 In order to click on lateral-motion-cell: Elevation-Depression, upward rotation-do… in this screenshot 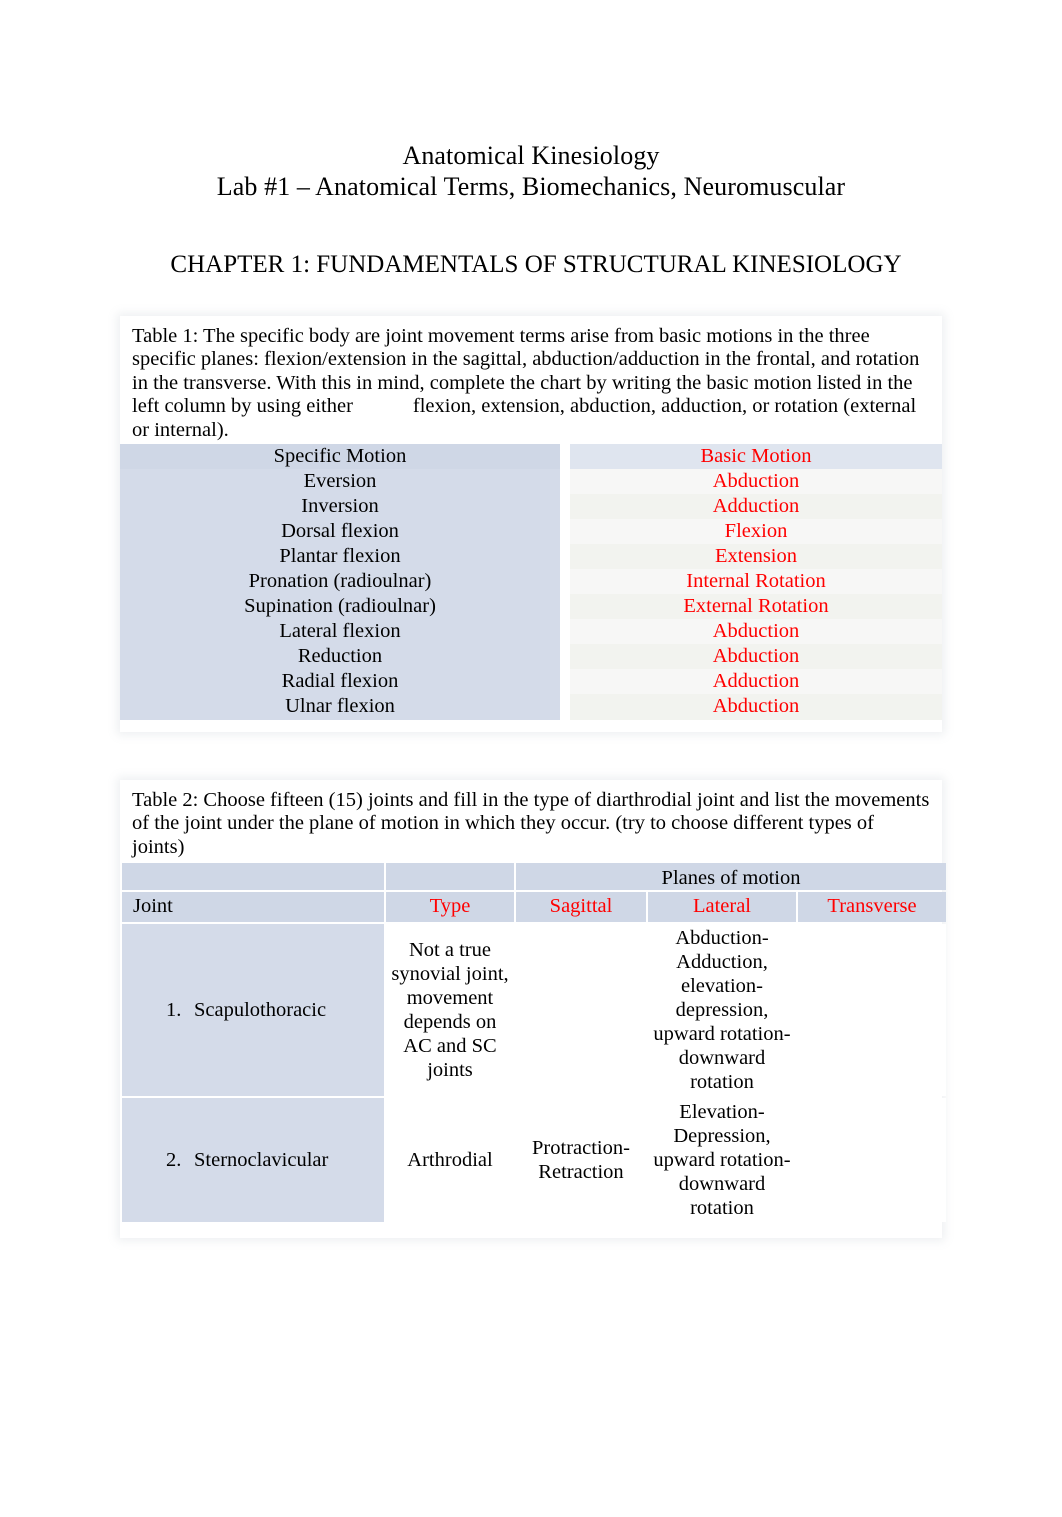, I will do `click(722, 1160)`.